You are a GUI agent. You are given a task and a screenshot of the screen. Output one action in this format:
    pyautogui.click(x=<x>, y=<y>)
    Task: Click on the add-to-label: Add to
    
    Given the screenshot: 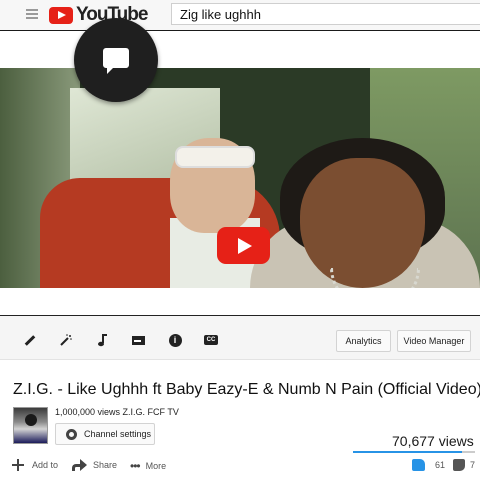 What is the action you would take?
    pyautogui.click(x=45, y=465)
    